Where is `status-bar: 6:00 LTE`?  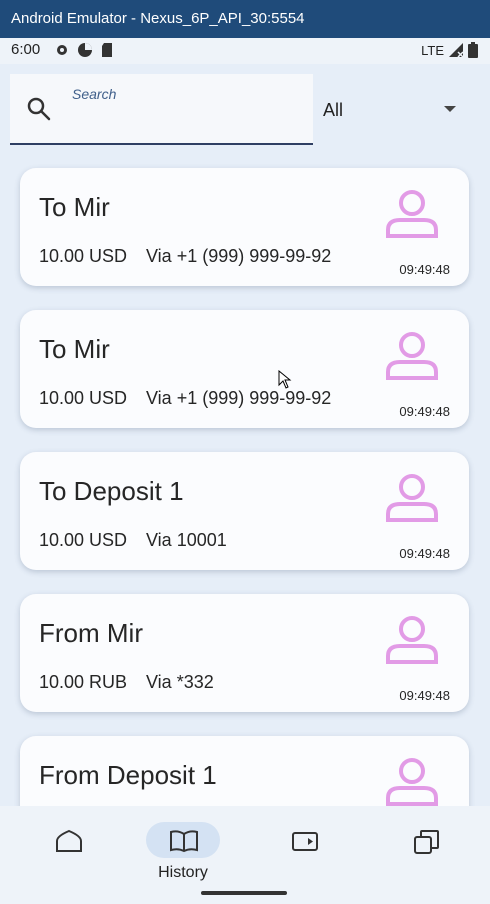 status-bar: 6:00 LTE is located at coordinates (245, 51).